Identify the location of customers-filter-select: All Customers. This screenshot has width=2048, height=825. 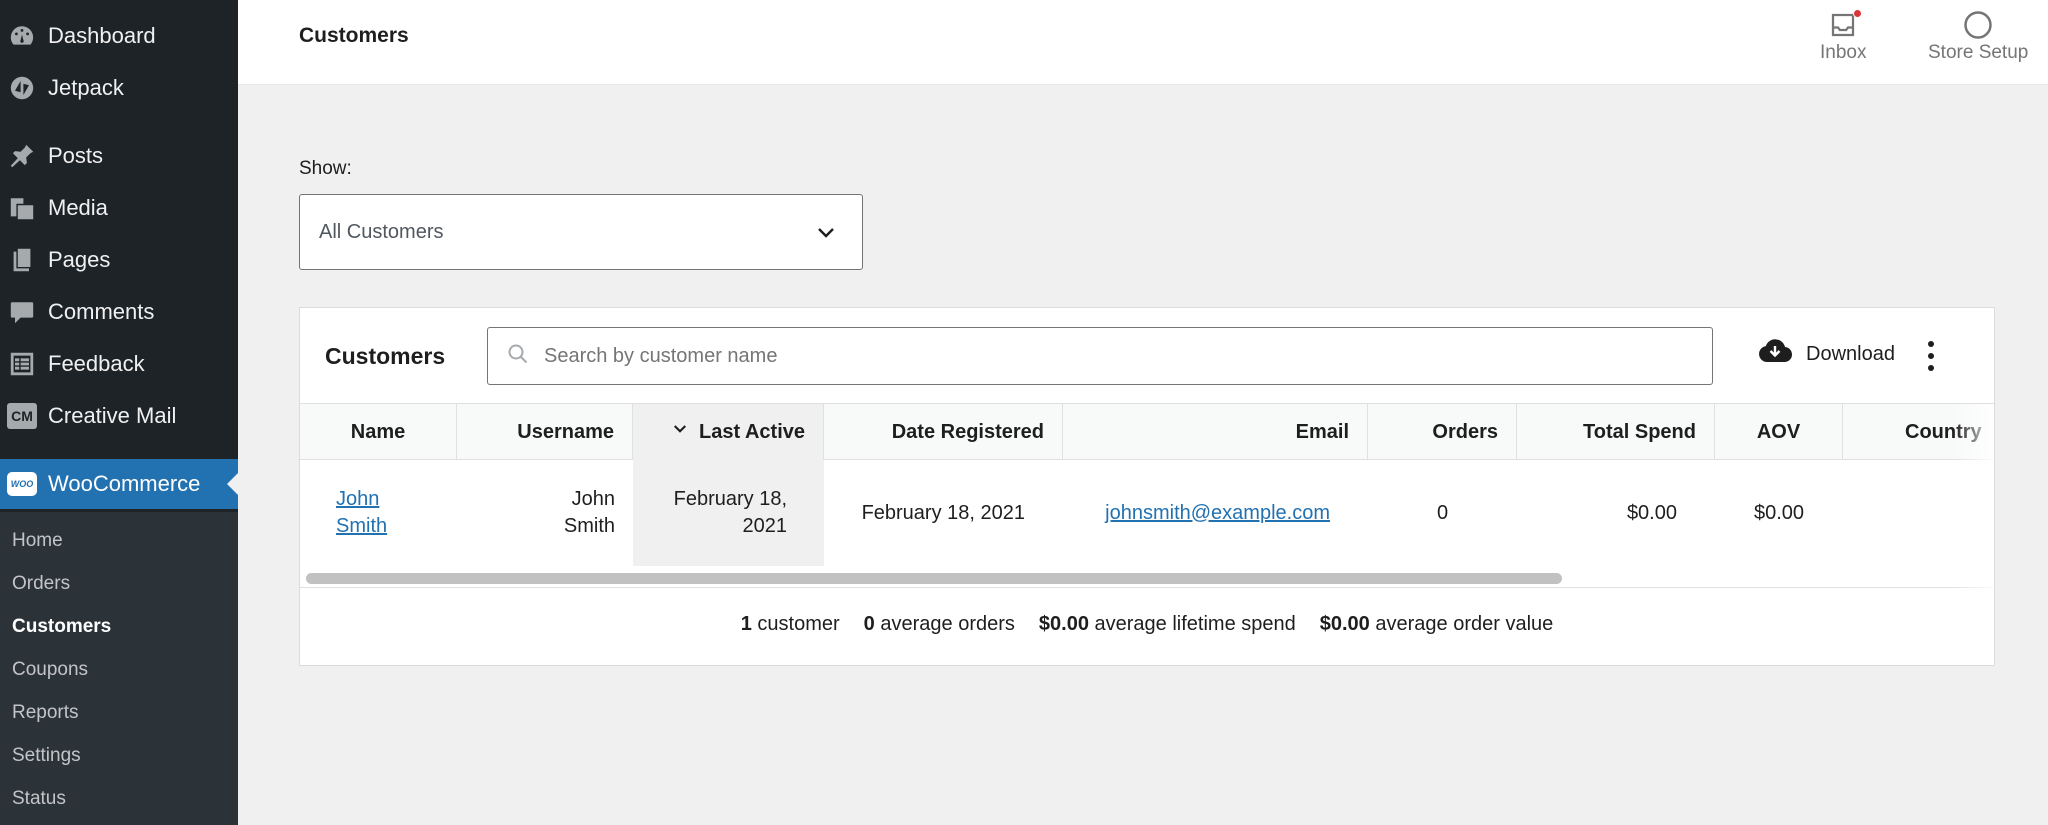
(581, 232).